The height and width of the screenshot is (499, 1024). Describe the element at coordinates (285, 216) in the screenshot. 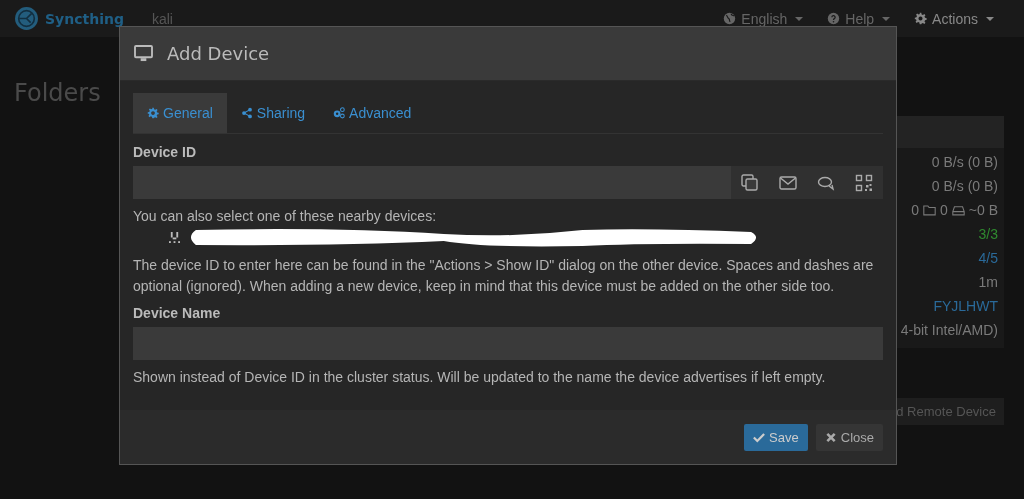

I see `help-text: You can also select one of these nearby devices:` at that location.